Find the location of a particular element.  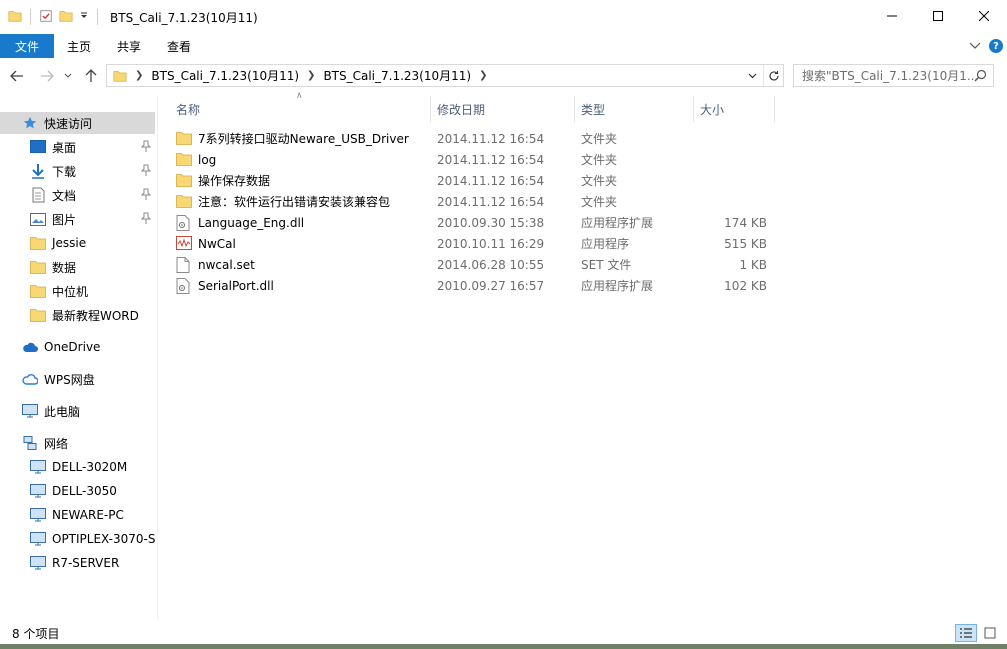

column-header-name: 名称 is located at coordinates (300, 109).